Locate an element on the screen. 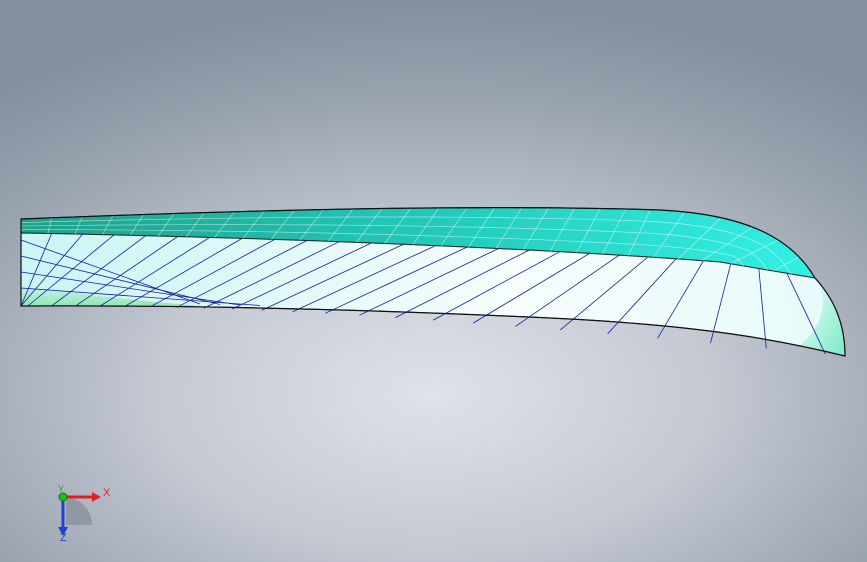 The height and width of the screenshot is (562, 867). z-axis-label: Z is located at coordinates (63, 538).